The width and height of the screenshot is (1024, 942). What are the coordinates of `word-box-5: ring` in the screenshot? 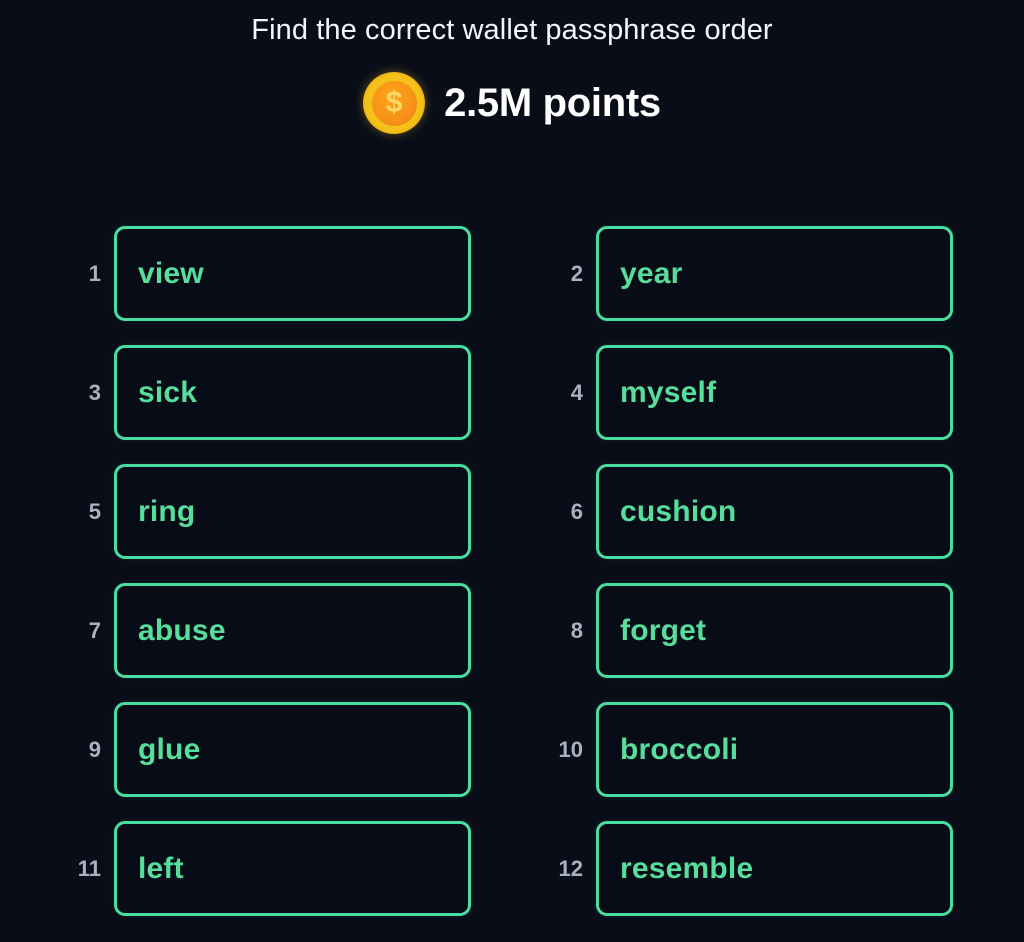 It's located at (292, 511).